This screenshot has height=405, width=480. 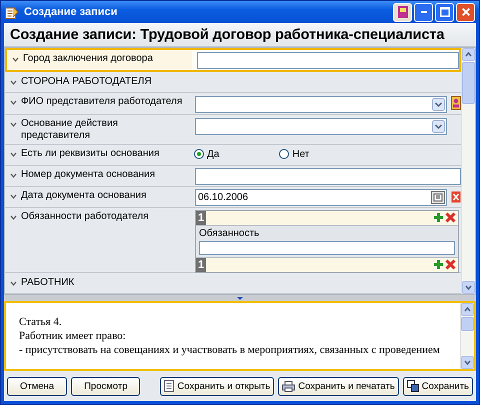 What do you see at coordinates (456, 196) in the screenshot?
I see `clear-icon` at bounding box center [456, 196].